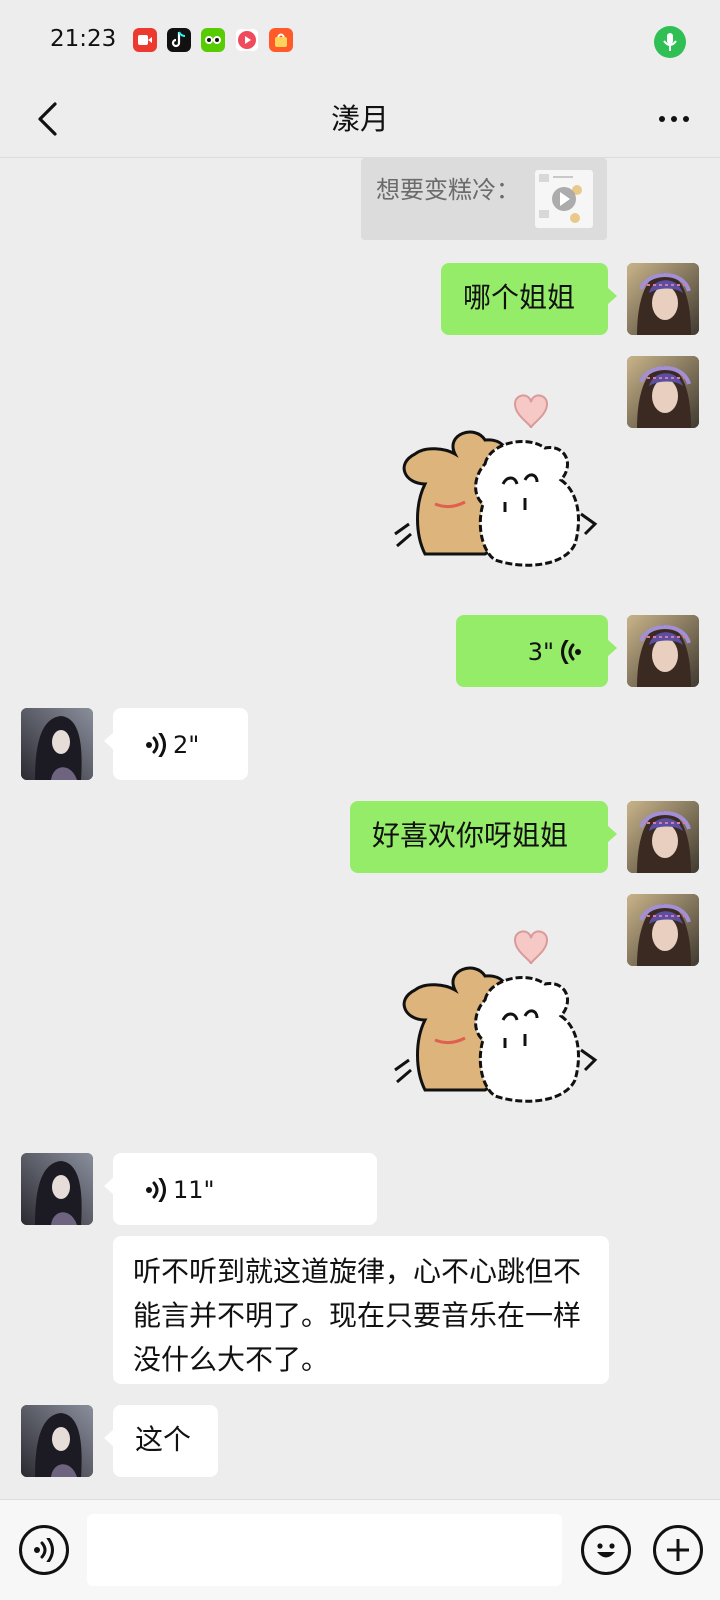 This screenshot has width=720, height=1600. I want to click on voice-duration: 2", so click(186, 745).